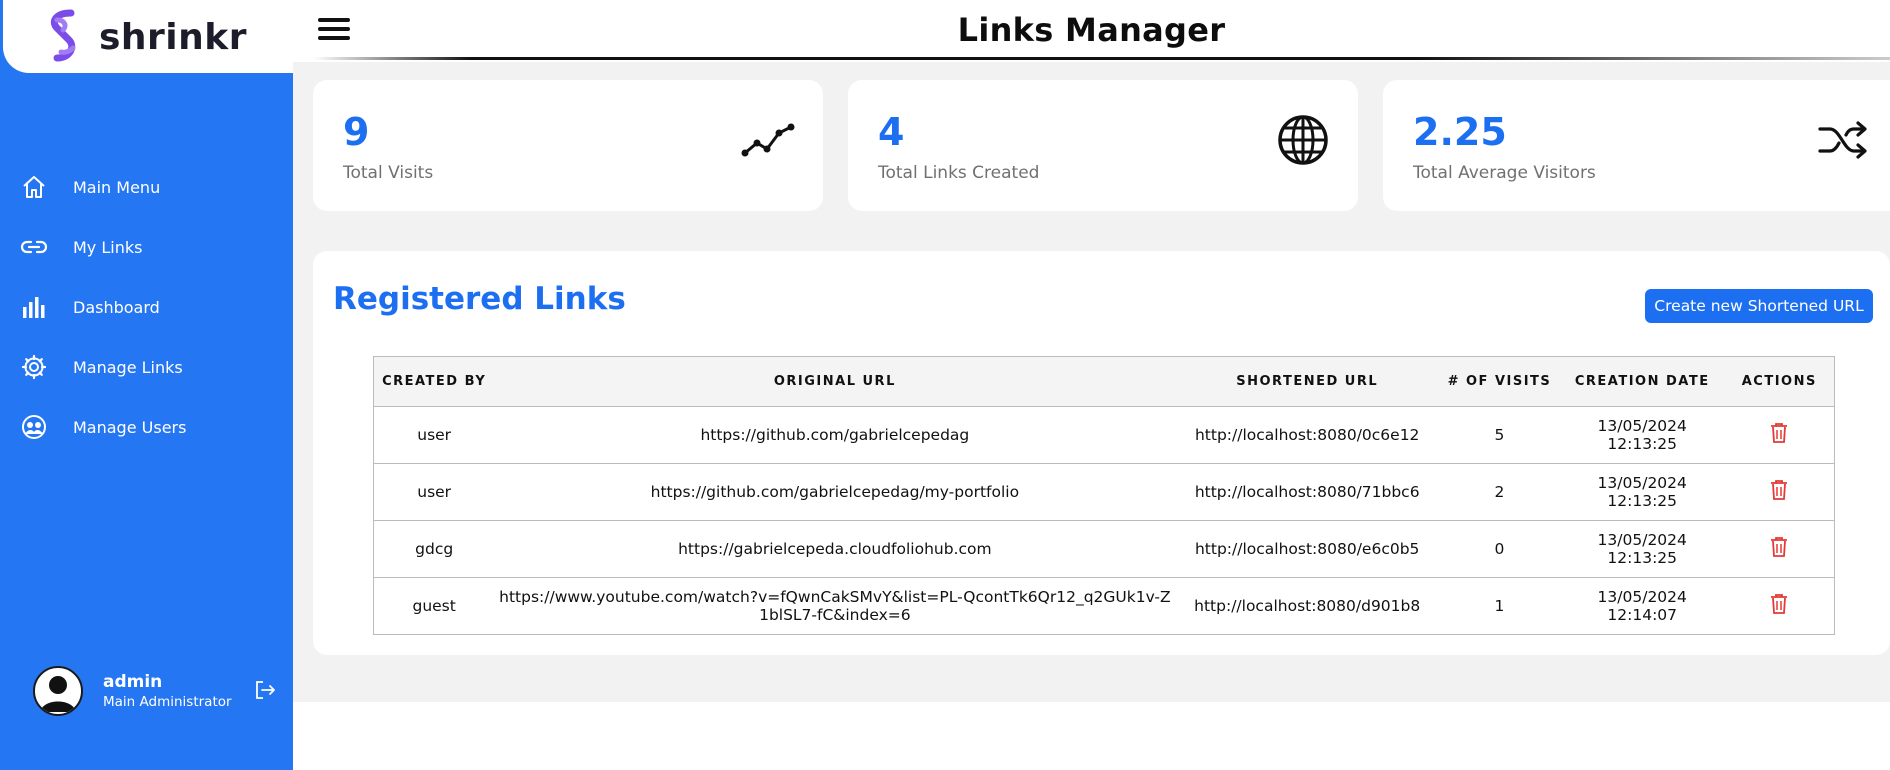 The image size is (1890, 770). I want to click on sidebar-item-label: Manage Links, so click(128, 367).